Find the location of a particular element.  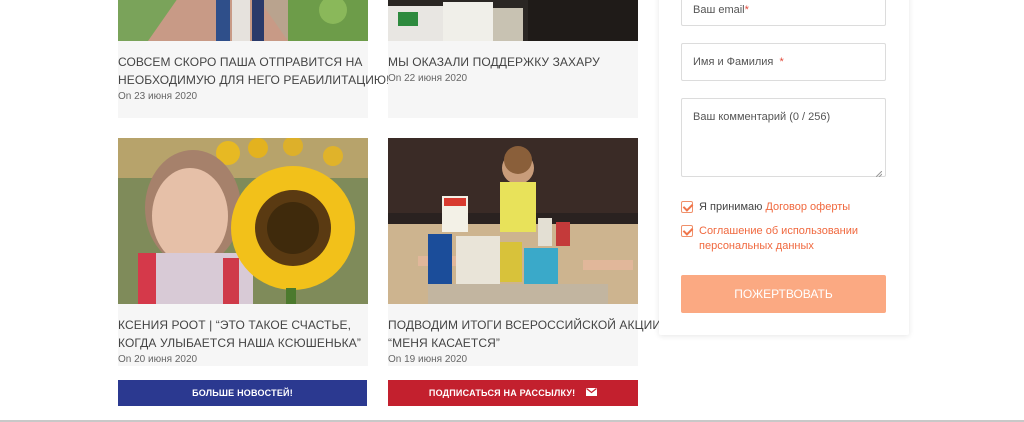

news-title-line: НЕОБХОДИМУЮ ДЛЯ НЕГО РЕАБИЛИТАЦИЮ! is located at coordinates (253, 80).